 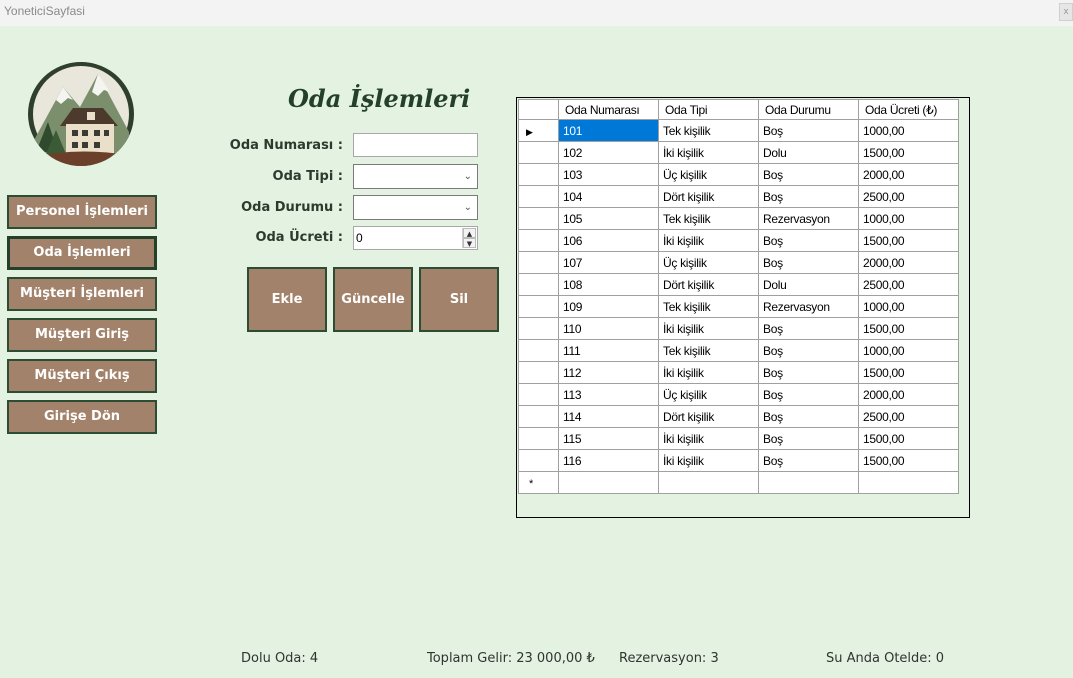 I want to click on table-cell: 115, so click(x=608, y=438).